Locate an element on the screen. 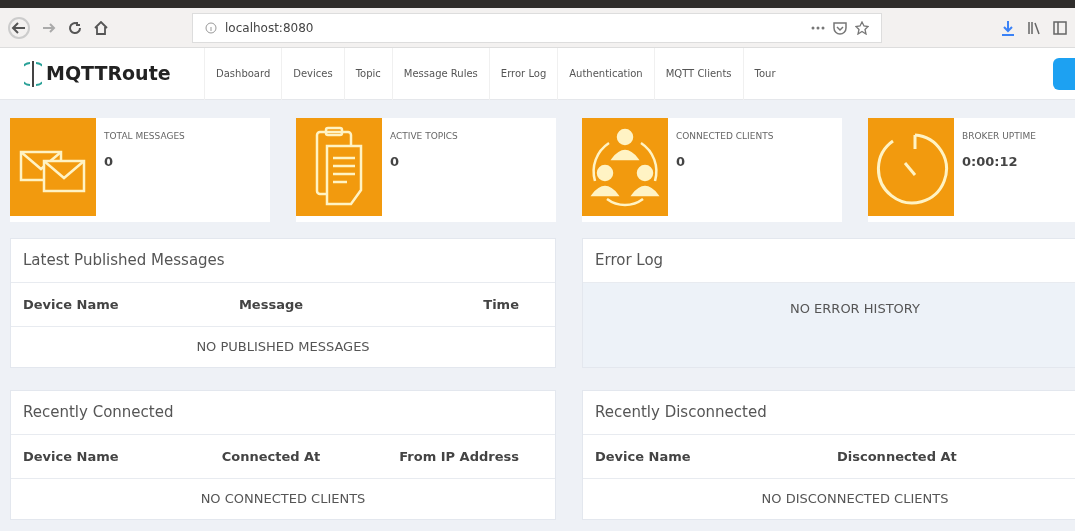 The image size is (1075, 531). info-icon is located at coordinates (211, 27).